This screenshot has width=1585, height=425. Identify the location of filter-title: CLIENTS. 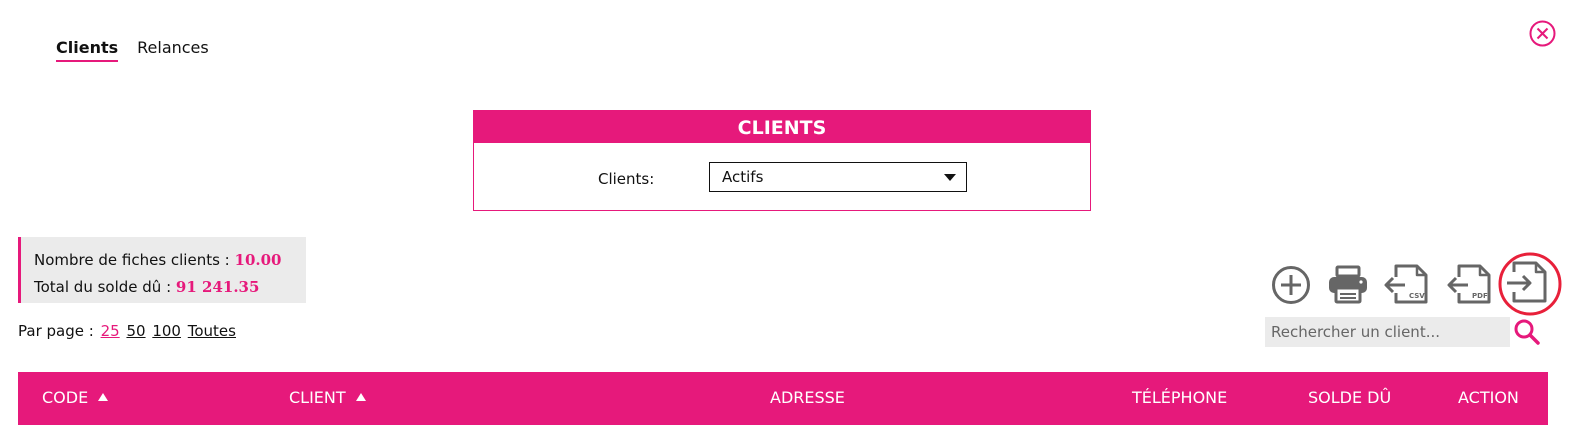
(782, 127).